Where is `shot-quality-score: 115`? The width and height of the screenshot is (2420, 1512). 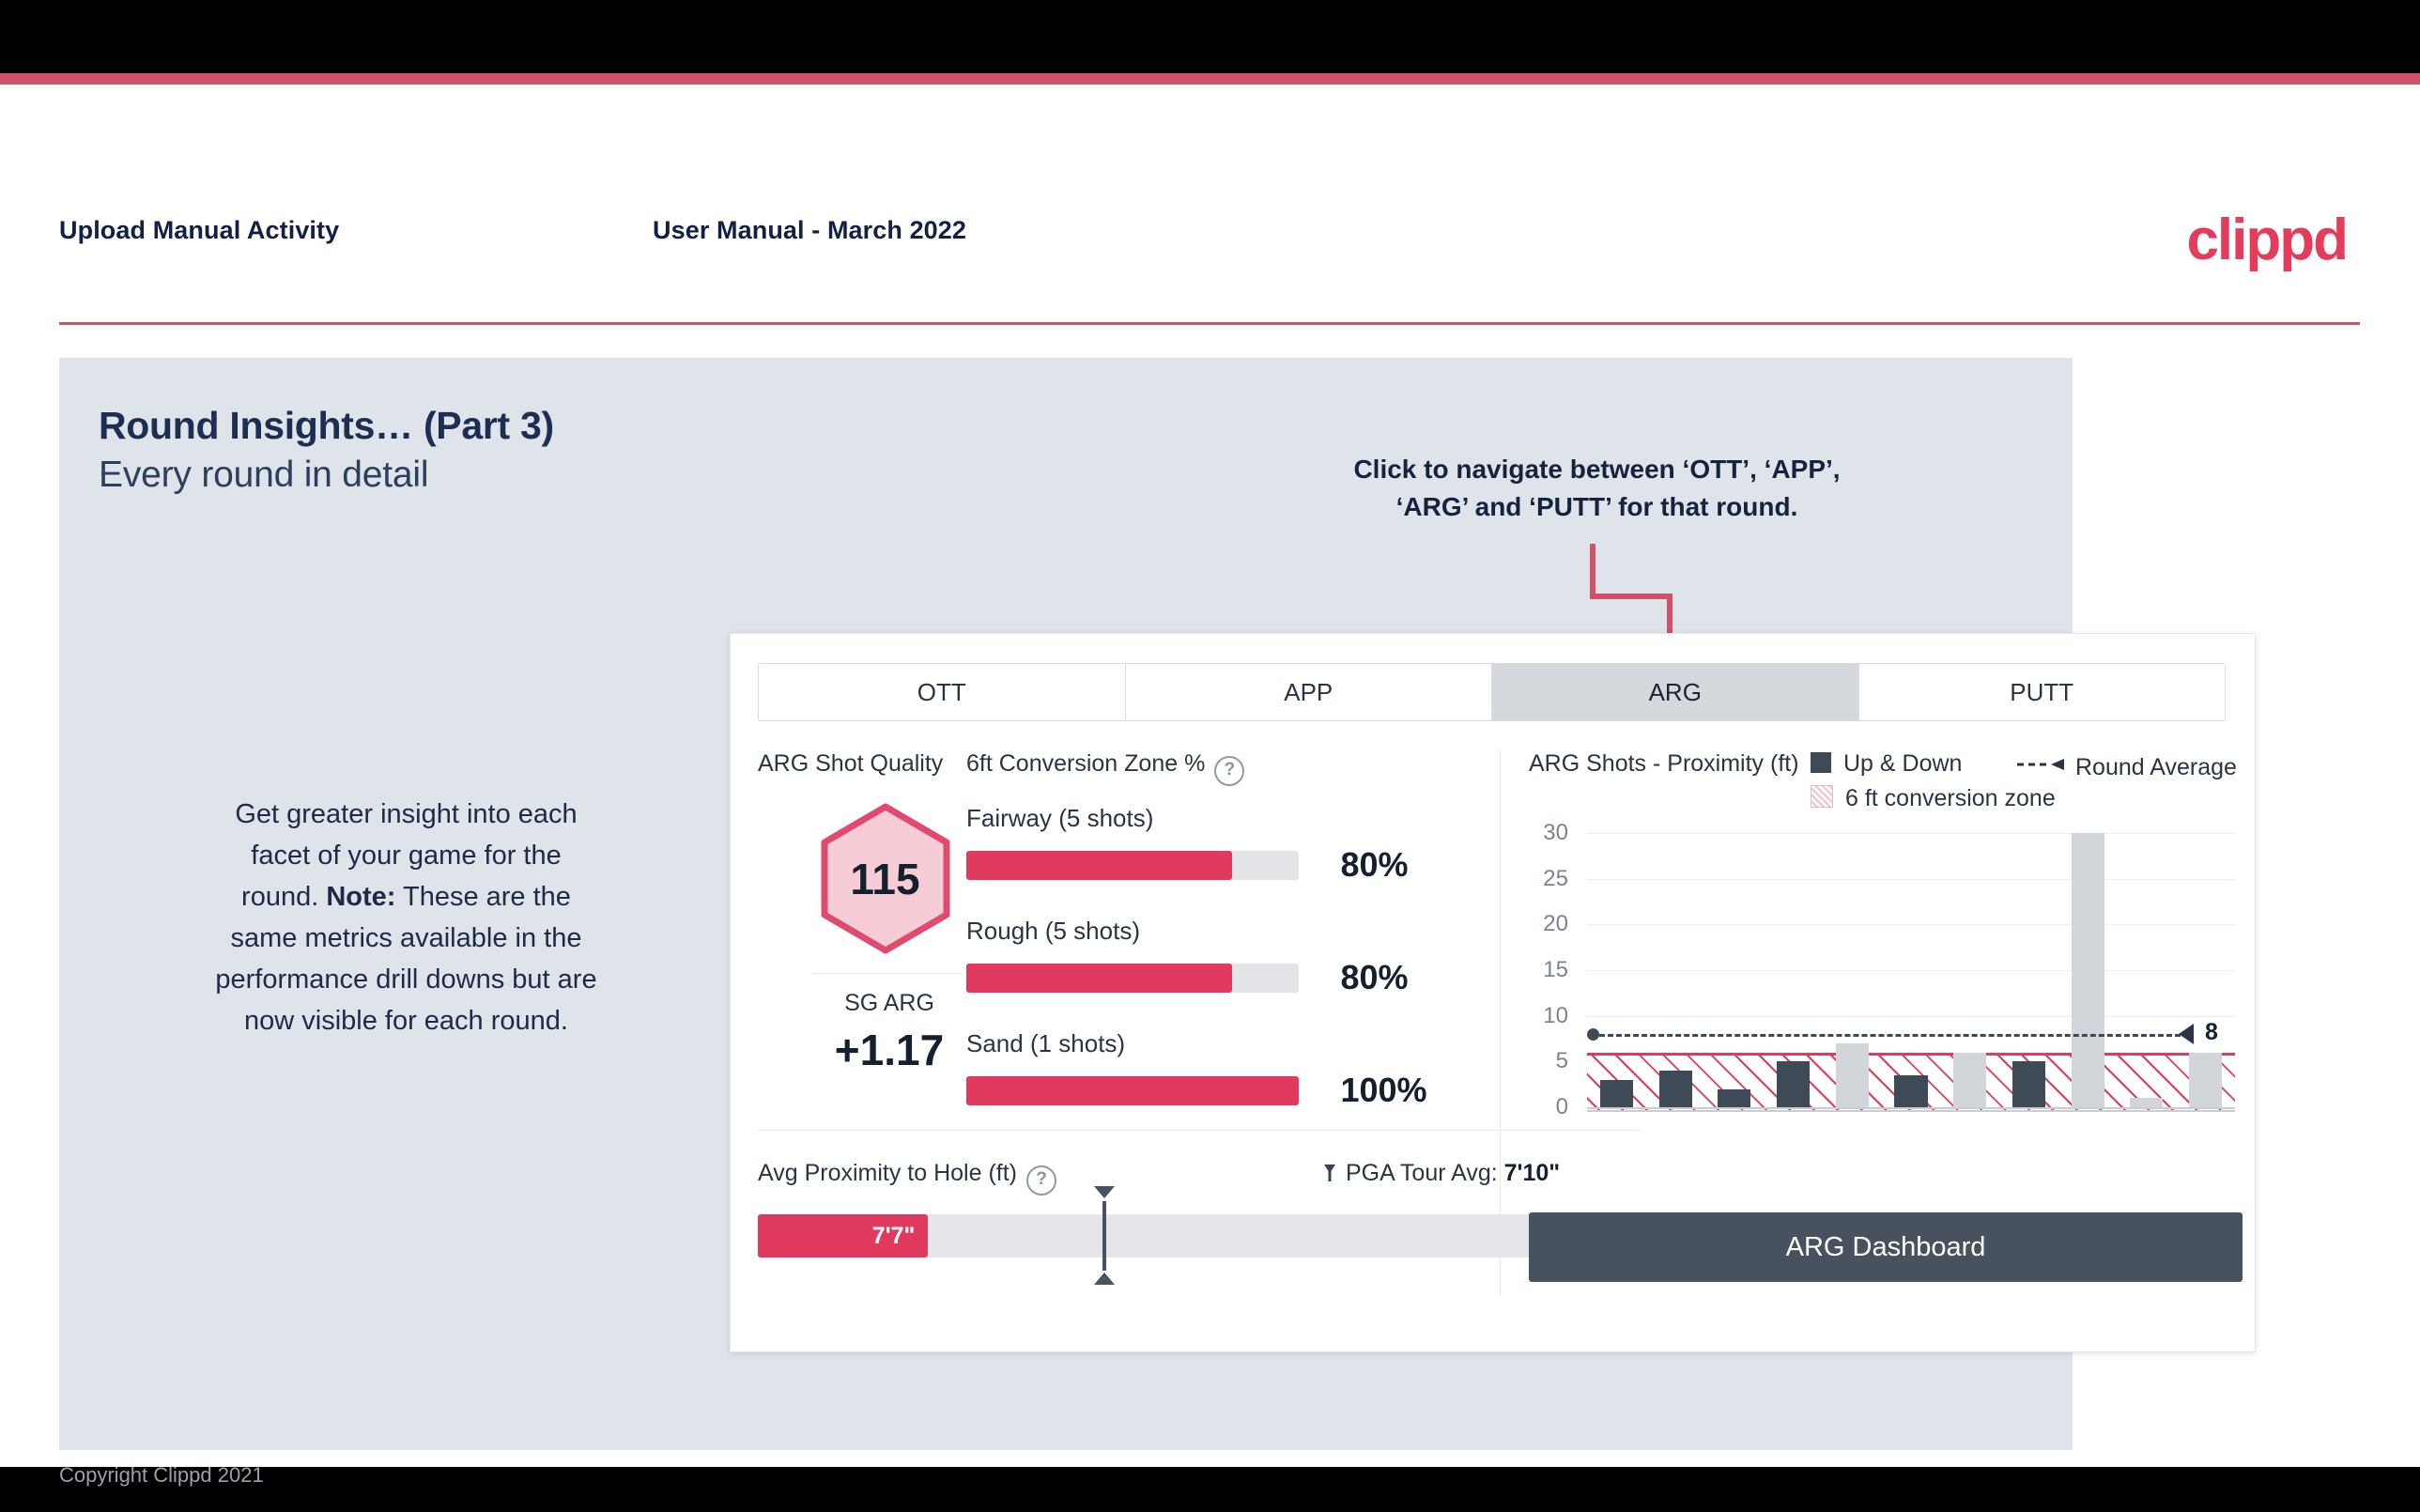
shot-quality-score: 115 is located at coordinates (885, 879).